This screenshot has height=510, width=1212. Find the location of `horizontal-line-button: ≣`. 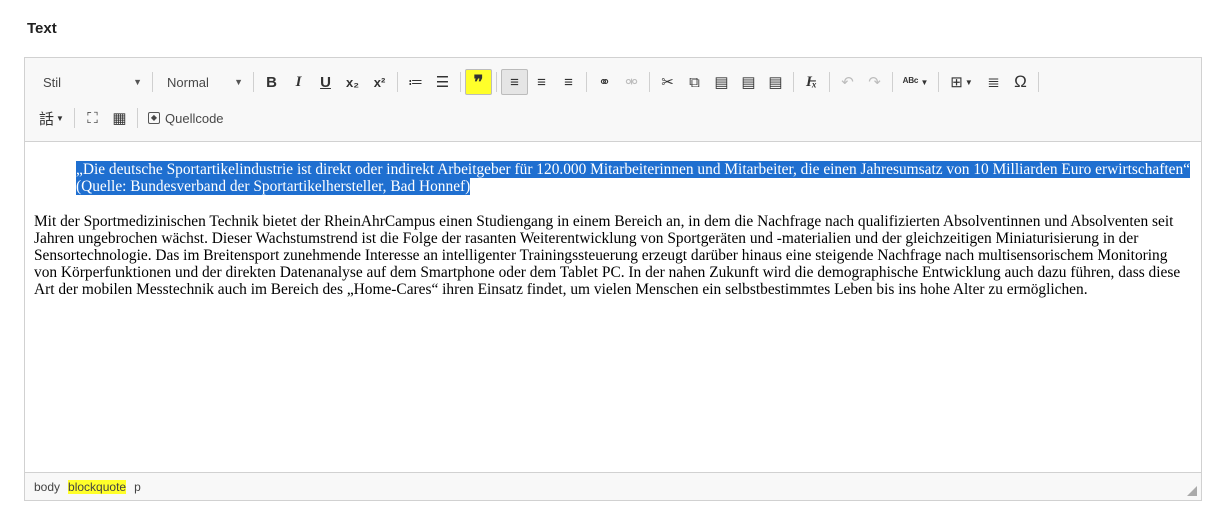

horizontal-line-button: ≣ is located at coordinates (993, 82).